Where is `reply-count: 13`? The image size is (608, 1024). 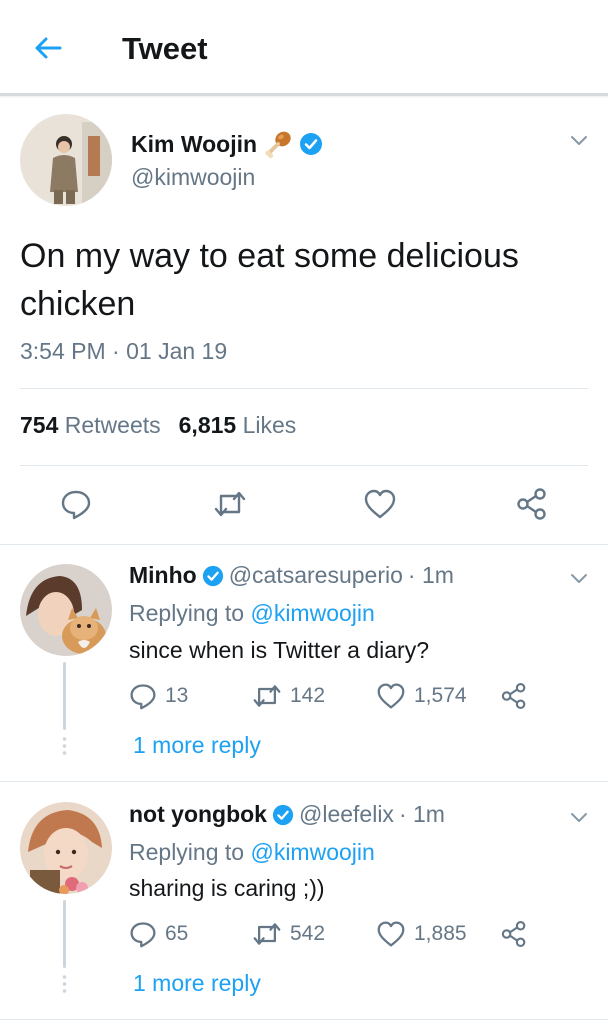
reply-count: 13 is located at coordinates (177, 695).